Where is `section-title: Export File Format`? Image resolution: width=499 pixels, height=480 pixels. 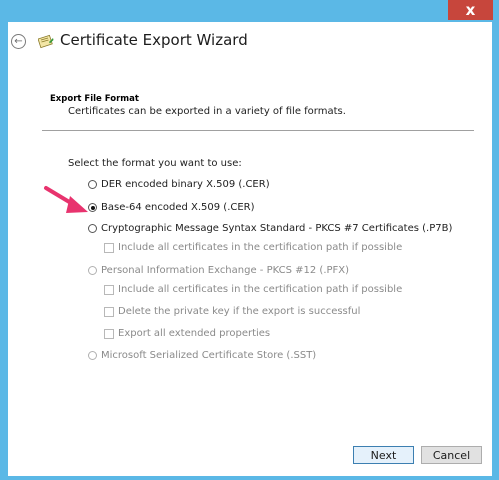 section-title: Export File Format is located at coordinates (94, 99).